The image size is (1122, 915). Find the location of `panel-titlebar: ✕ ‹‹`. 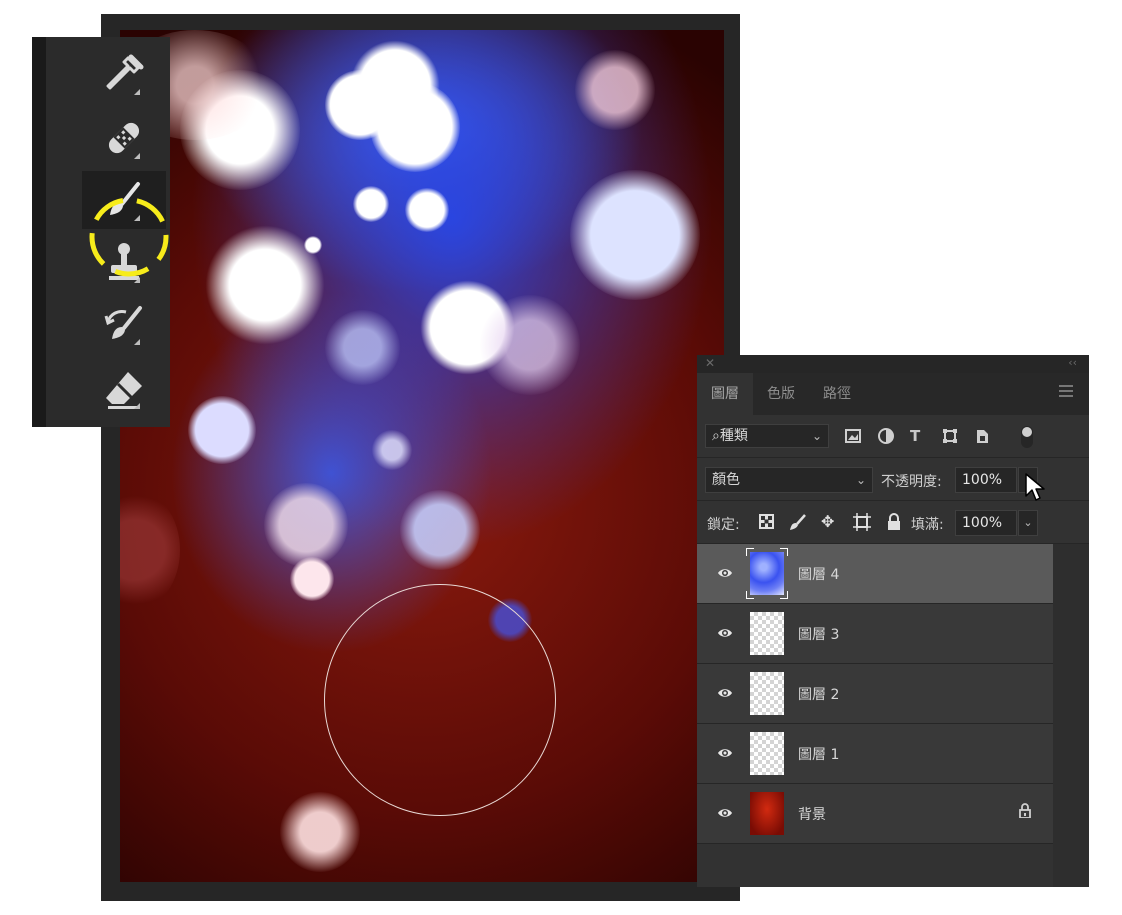

panel-titlebar: ✕ ‹‹ is located at coordinates (893, 364).